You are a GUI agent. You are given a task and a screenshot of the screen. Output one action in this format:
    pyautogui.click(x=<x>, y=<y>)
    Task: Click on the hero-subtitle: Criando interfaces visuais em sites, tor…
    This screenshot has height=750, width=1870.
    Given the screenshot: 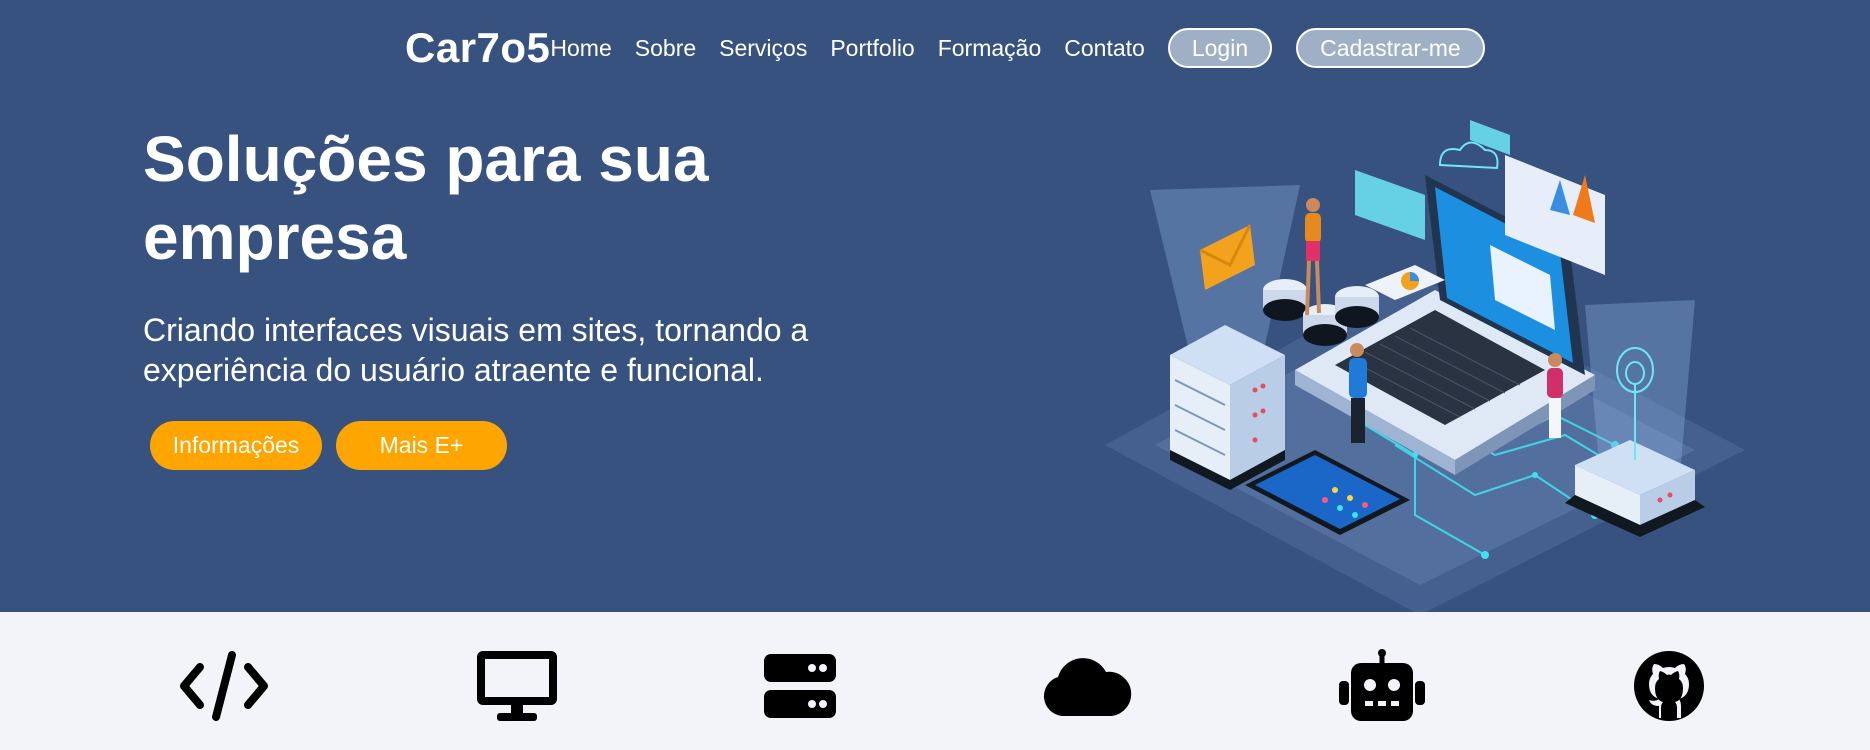 What is the action you would take?
    pyautogui.click(x=533, y=350)
    